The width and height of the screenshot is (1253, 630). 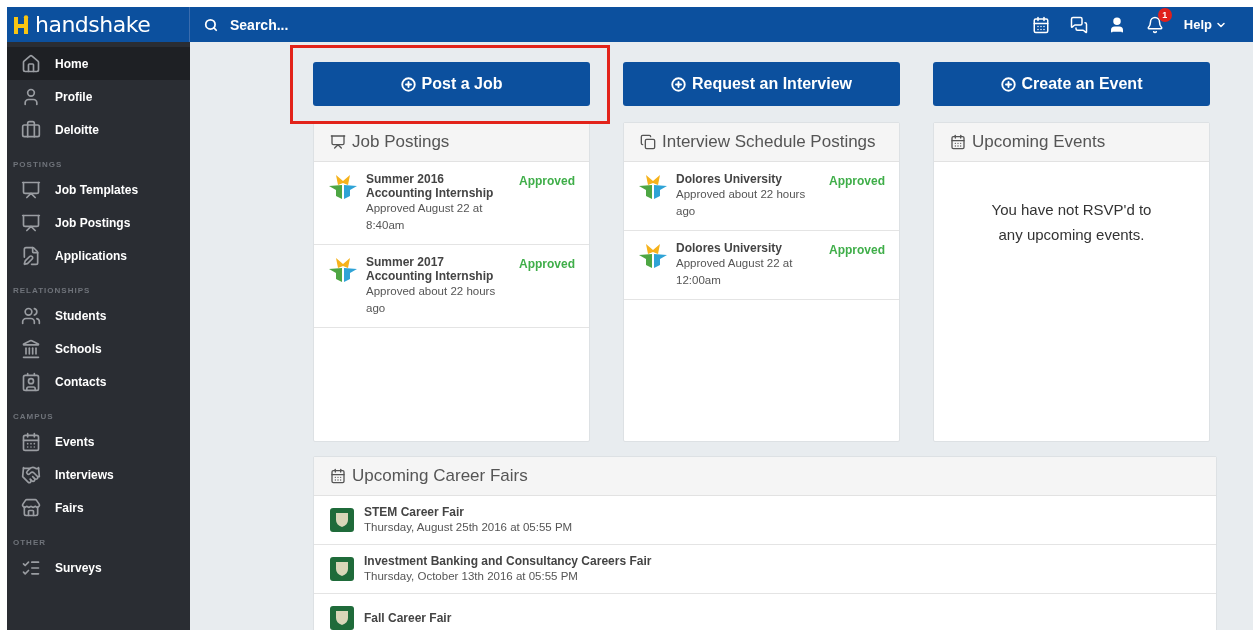 What do you see at coordinates (401, 142) in the screenshot?
I see `card-title: Job Postings` at bounding box center [401, 142].